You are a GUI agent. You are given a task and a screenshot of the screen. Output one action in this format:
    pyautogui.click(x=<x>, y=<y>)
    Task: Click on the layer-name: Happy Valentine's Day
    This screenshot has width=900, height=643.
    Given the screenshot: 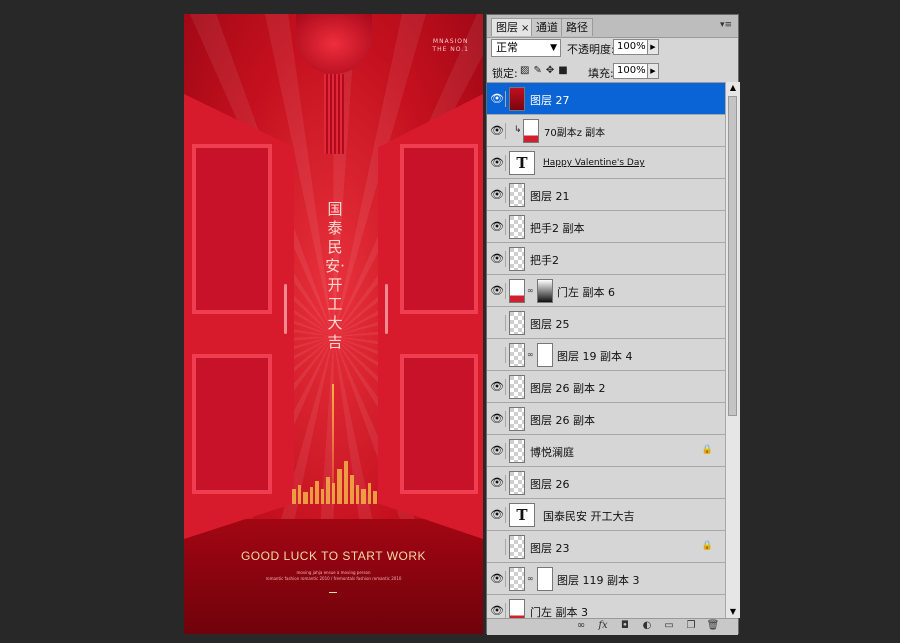 What is the action you would take?
    pyautogui.click(x=594, y=163)
    